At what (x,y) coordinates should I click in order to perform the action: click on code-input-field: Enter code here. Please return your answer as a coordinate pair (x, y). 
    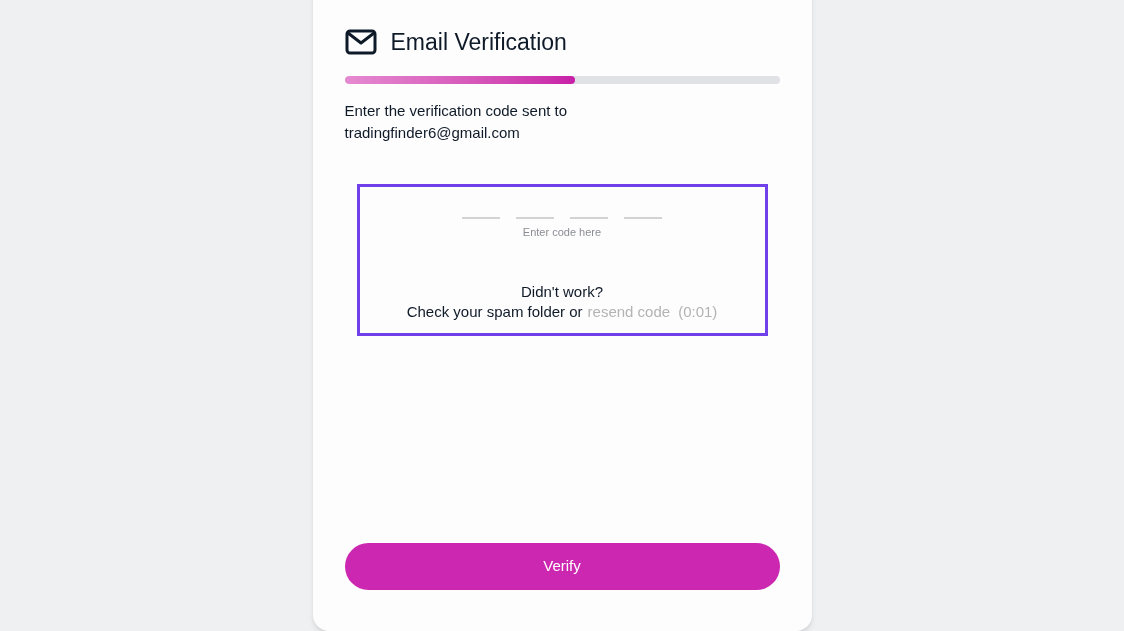
    Looking at the image, I should click on (562, 228).